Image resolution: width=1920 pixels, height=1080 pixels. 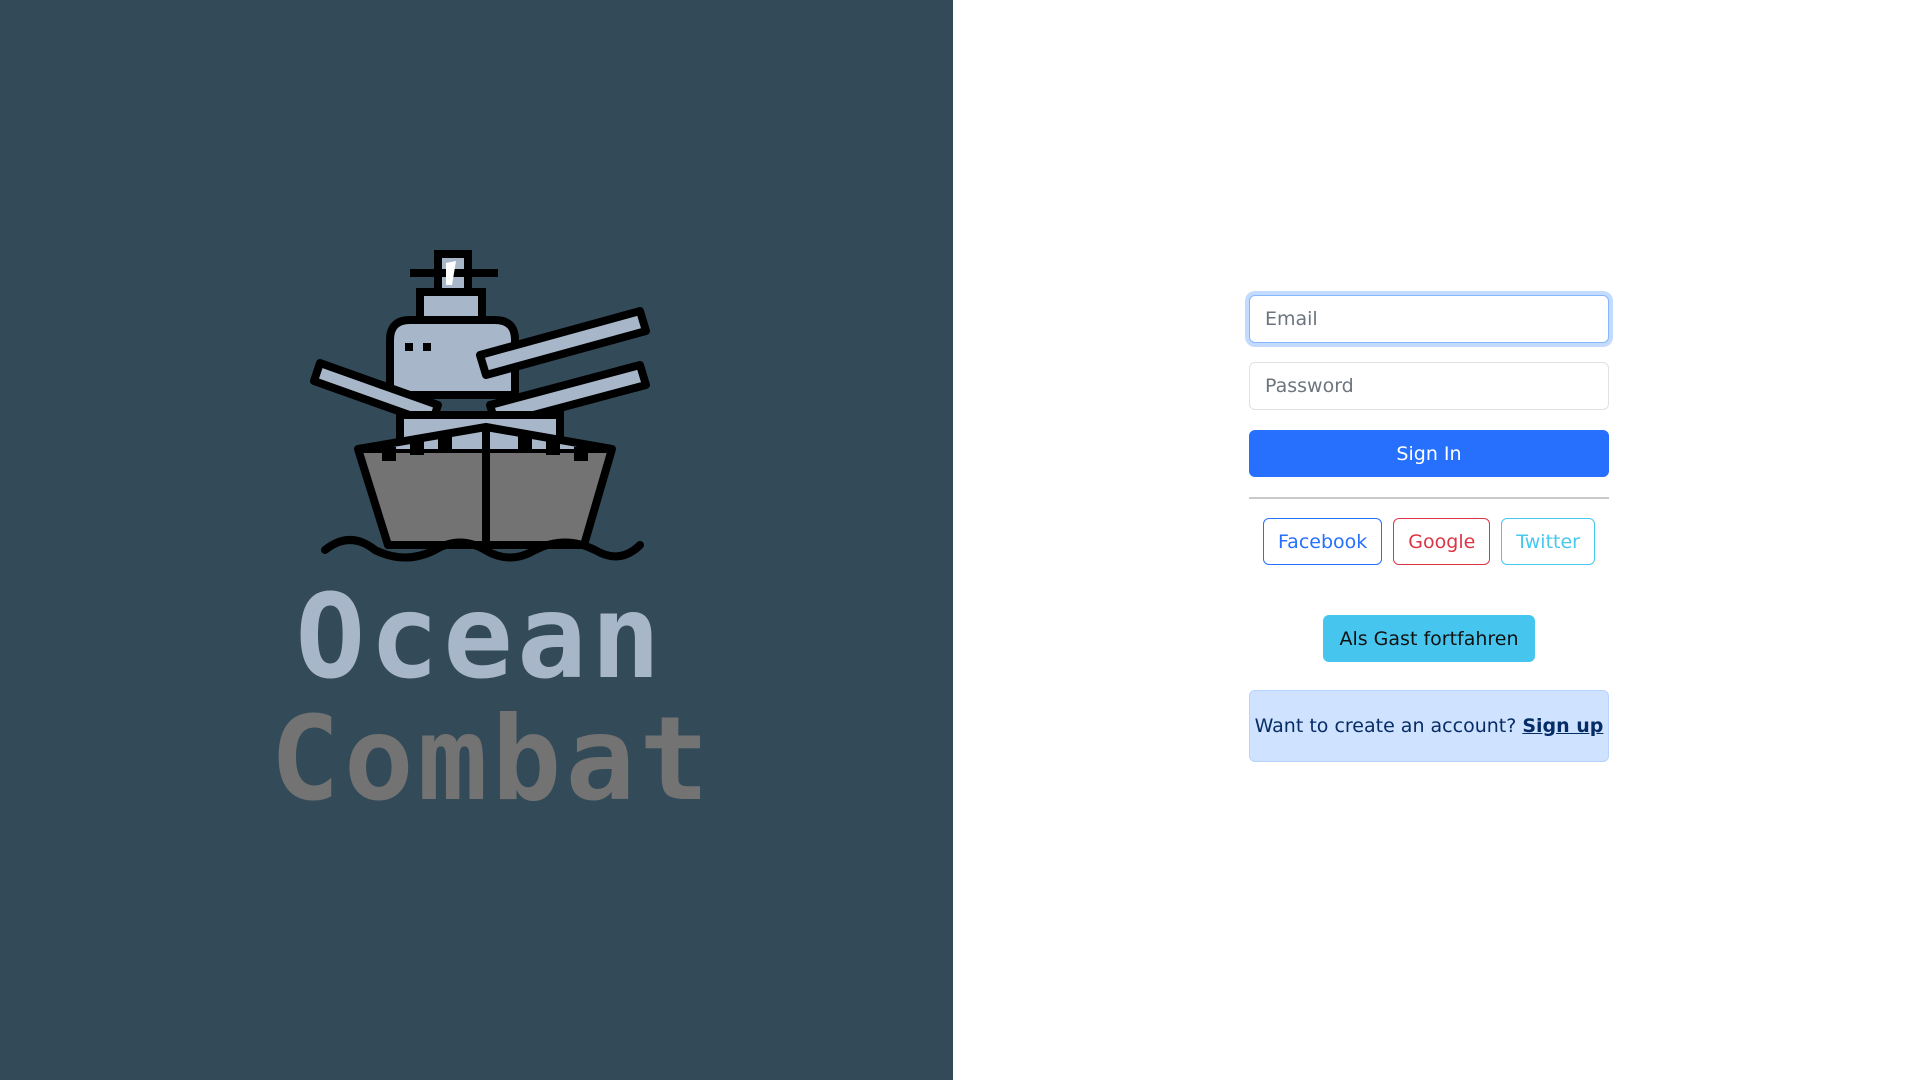 I want to click on signup-alert: Want to create an account? Sign up, so click(x=1429, y=726).